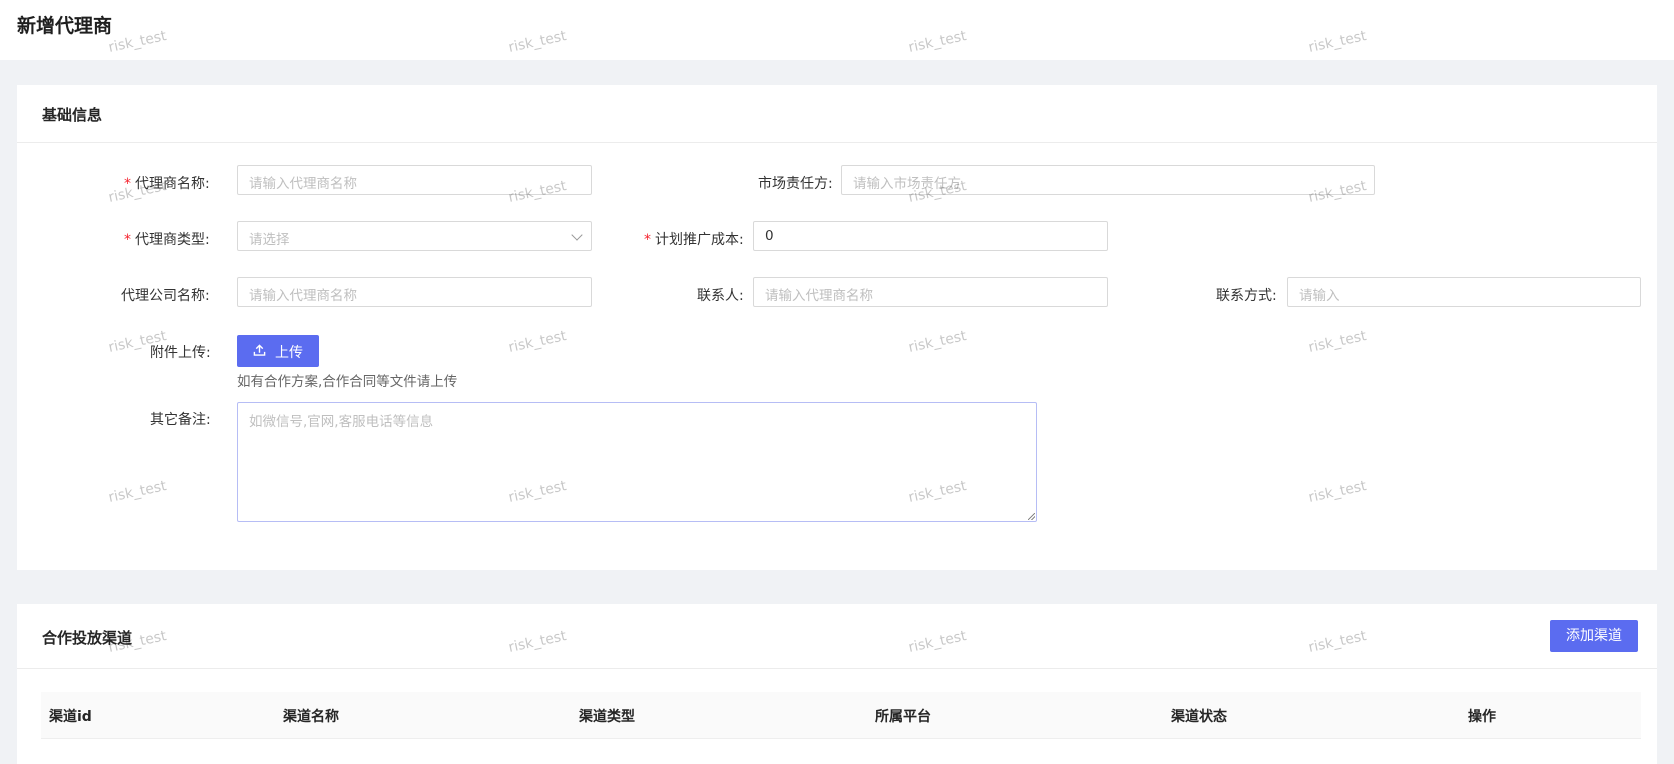  I want to click on market-owner-input: 请输入市场责任方, so click(1108, 180).